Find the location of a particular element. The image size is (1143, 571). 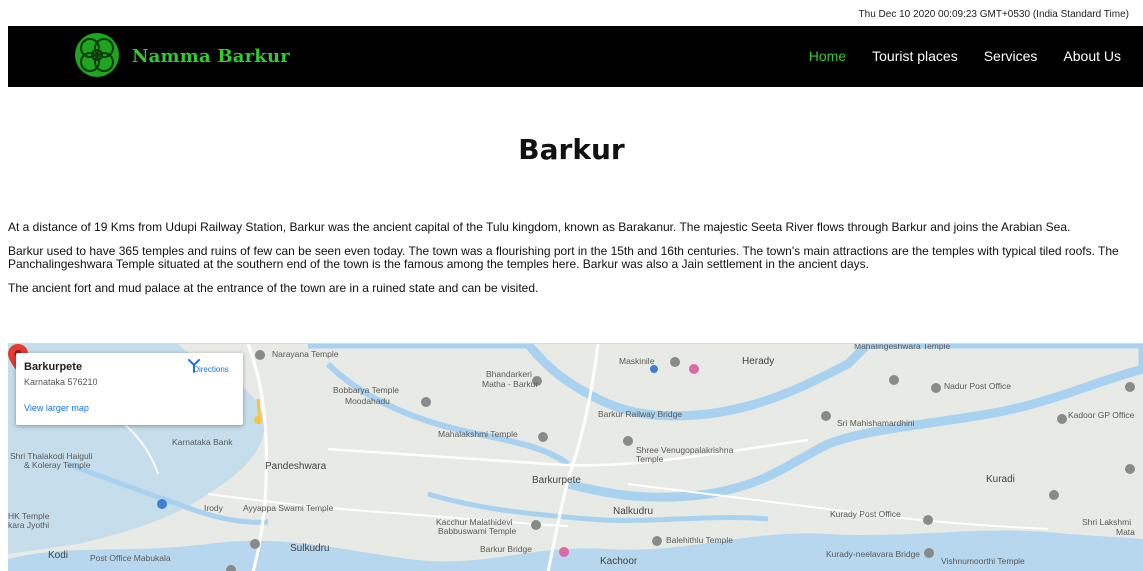

map-label-kurady-post: Kurady Post Office is located at coordinates (865, 514).